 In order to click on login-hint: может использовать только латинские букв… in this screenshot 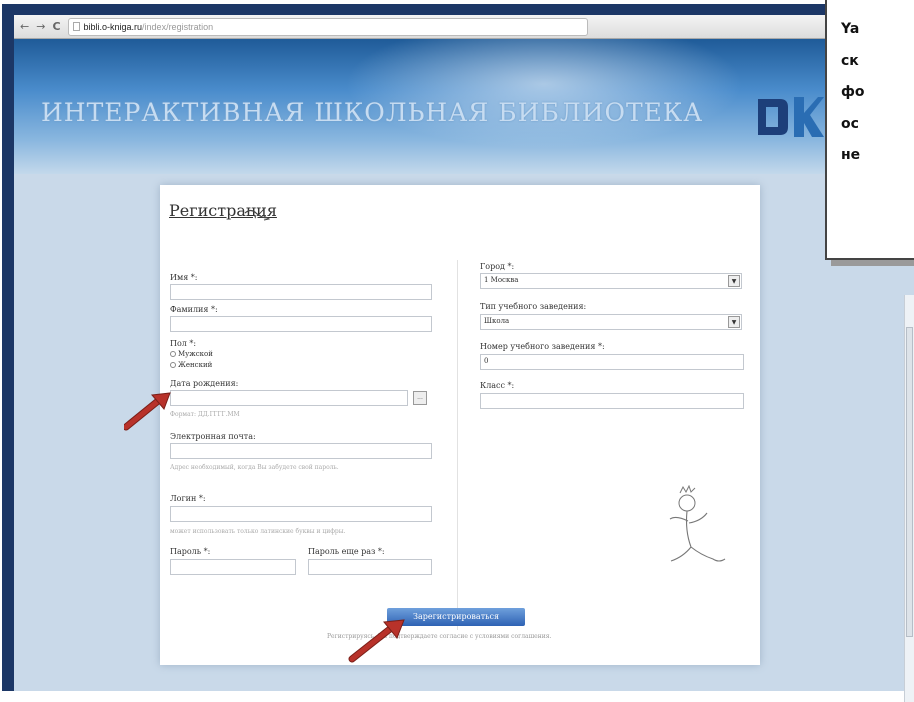, I will do `click(258, 531)`.